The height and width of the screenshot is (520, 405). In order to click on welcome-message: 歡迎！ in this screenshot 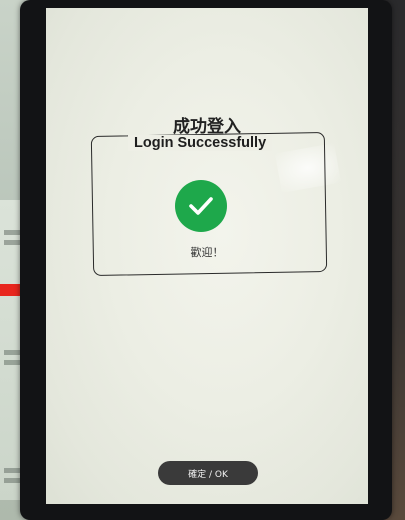, I will do `click(207, 252)`.